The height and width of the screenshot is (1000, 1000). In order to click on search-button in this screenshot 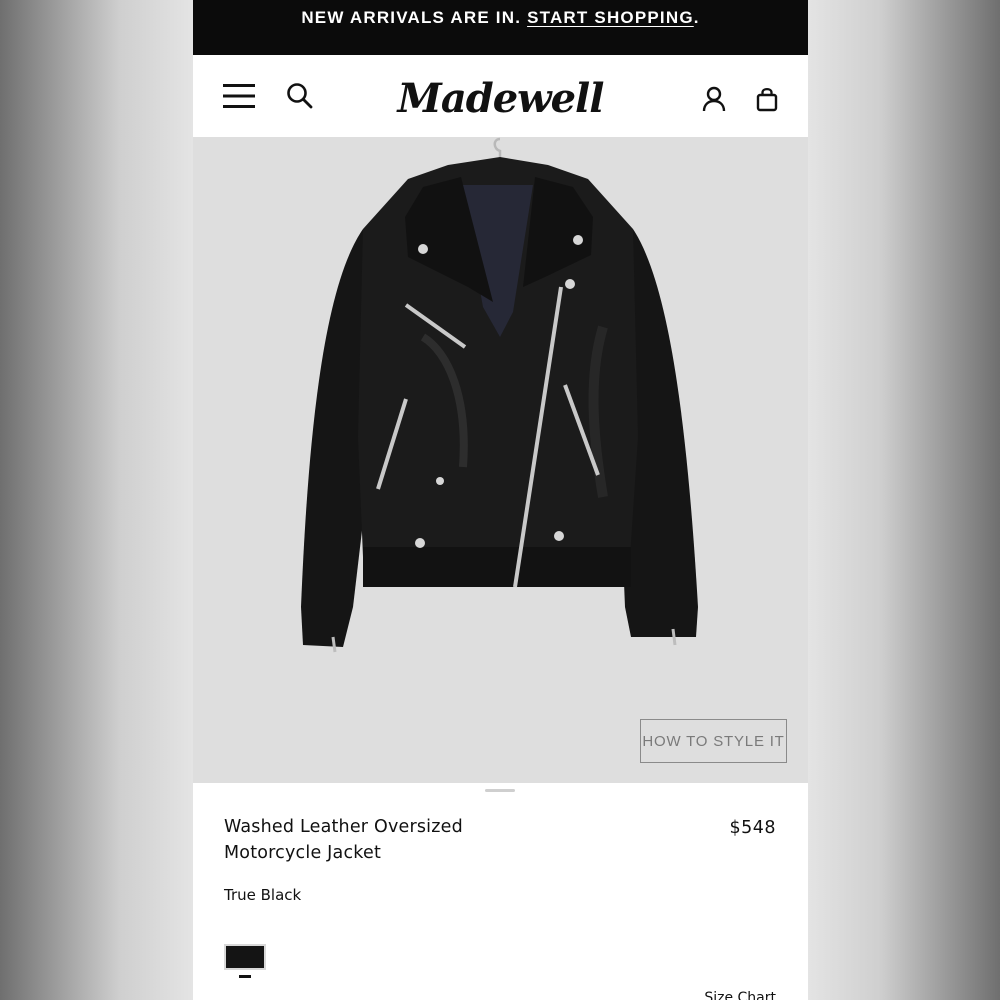, I will do `click(300, 96)`.